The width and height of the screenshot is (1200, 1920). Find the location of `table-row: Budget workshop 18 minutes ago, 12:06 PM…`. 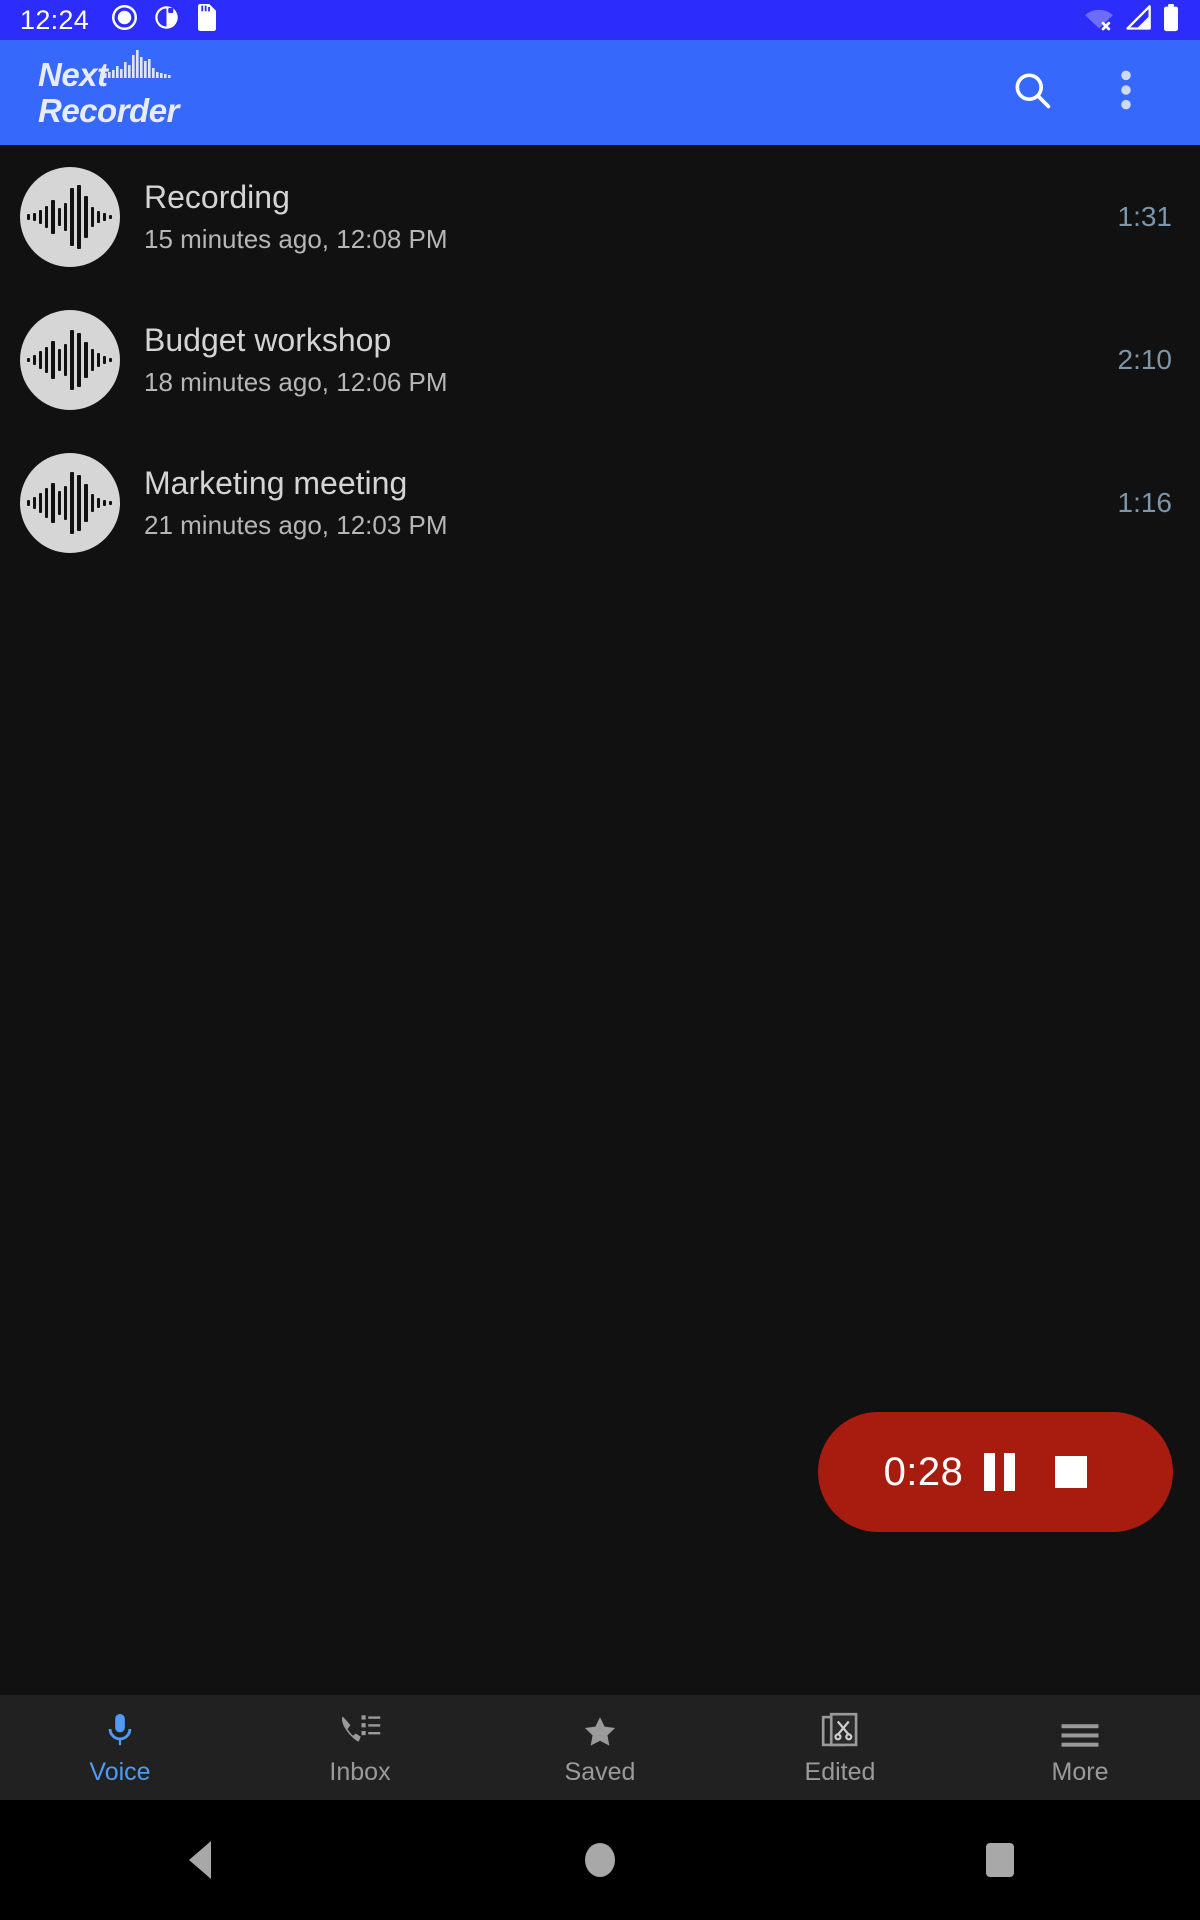

table-row: Budget workshop 18 minutes ago, 12:06 PM… is located at coordinates (600, 359).